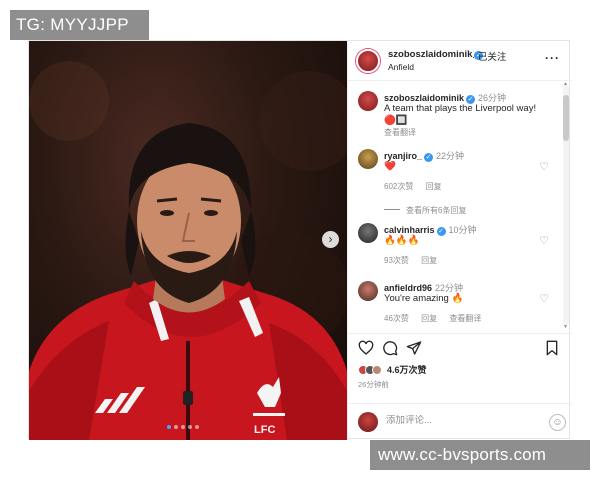 The image size is (600, 480). What do you see at coordinates (462, 230) in the screenshot?
I see `comment-time: 10分钟` at bounding box center [462, 230].